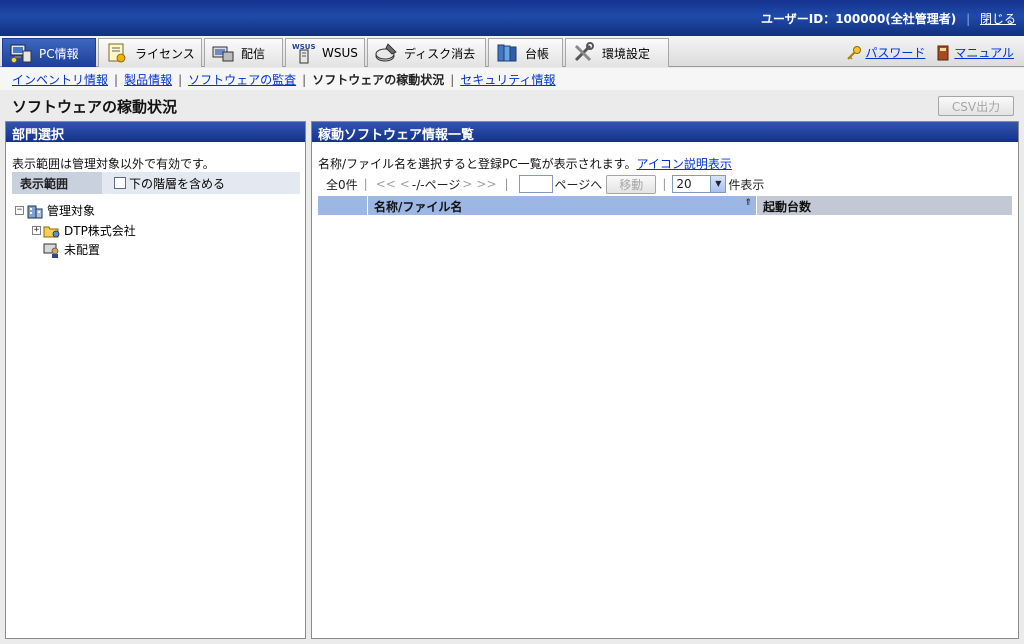  What do you see at coordinates (418, 207) in the screenshot?
I see `column-header-label: 名称/ファイル名` at bounding box center [418, 207].